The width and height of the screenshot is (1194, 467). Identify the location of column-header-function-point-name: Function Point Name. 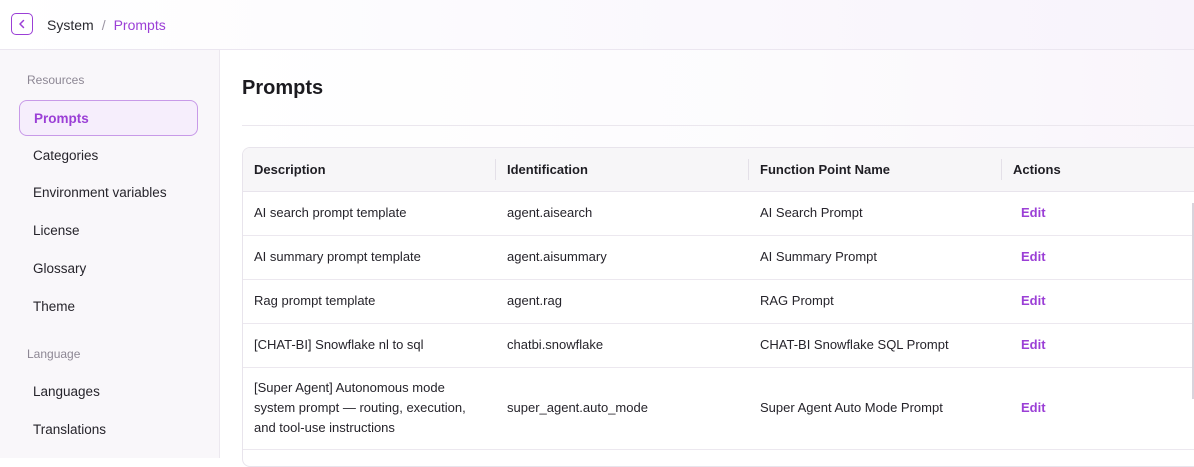
(875, 170).